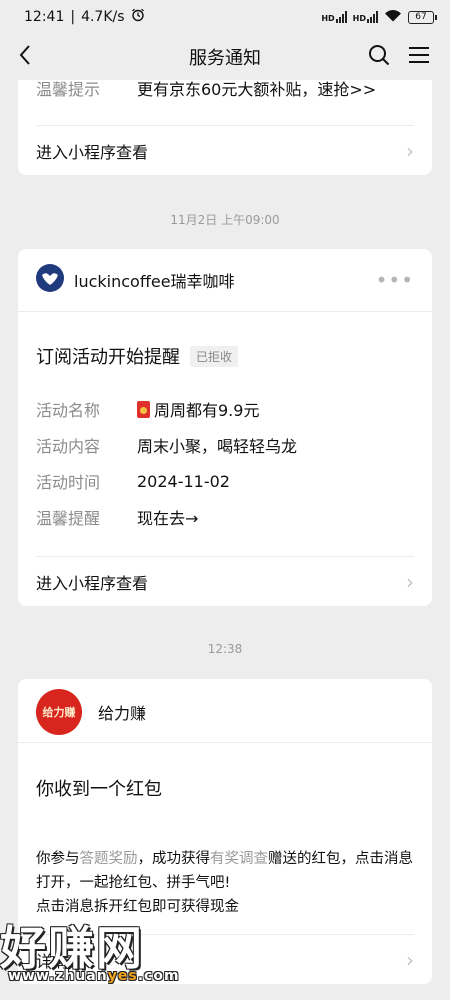 The image size is (450, 1000). What do you see at coordinates (90, 952) in the screenshot?
I see `site-watermark: 好赚网 www.zhuanyes.com` at bounding box center [90, 952].